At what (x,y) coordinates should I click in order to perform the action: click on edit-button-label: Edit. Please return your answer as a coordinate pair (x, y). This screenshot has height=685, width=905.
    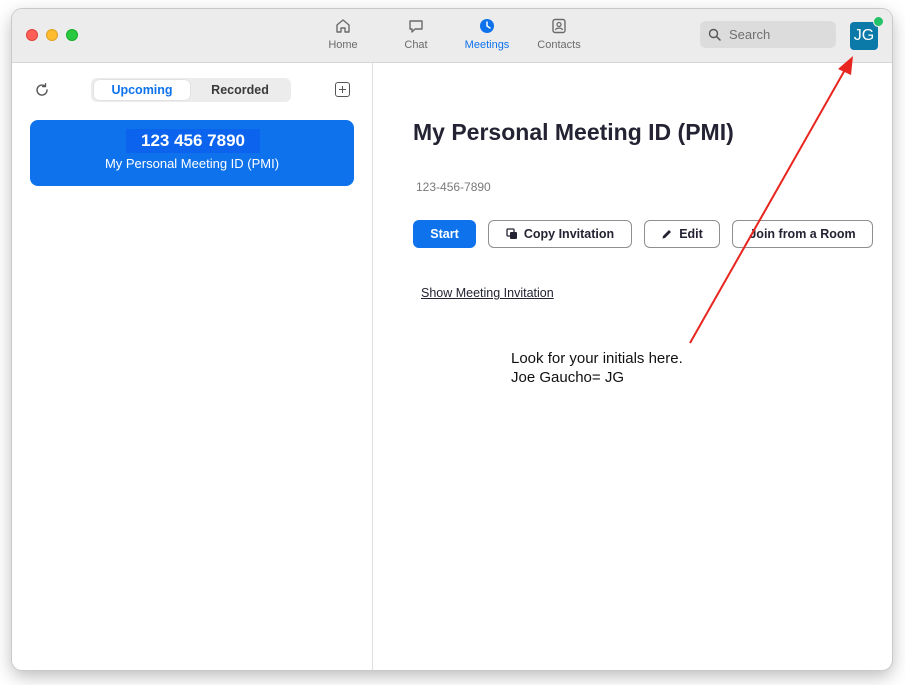
    Looking at the image, I should click on (691, 234).